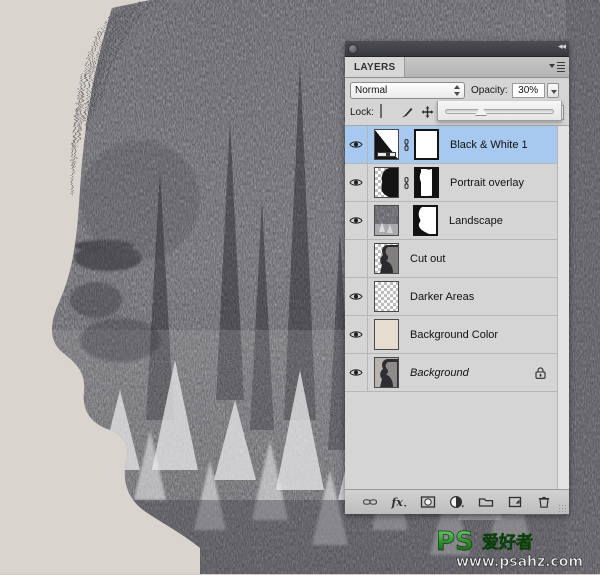  Describe the element at coordinates (386, 182) in the screenshot. I see `layer-thumbnail-portrait-silhouette` at that location.